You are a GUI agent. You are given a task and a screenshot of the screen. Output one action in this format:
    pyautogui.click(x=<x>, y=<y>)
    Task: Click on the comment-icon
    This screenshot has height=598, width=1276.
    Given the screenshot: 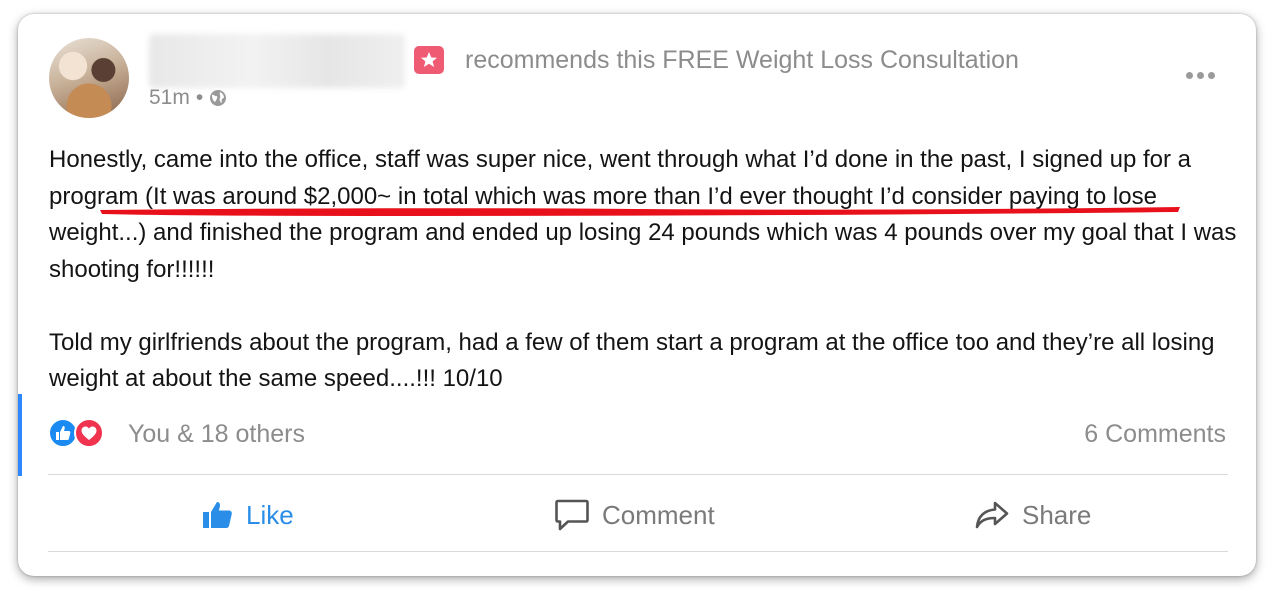 What is the action you would take?
    pyautogui.click(x=572, y=515)
    